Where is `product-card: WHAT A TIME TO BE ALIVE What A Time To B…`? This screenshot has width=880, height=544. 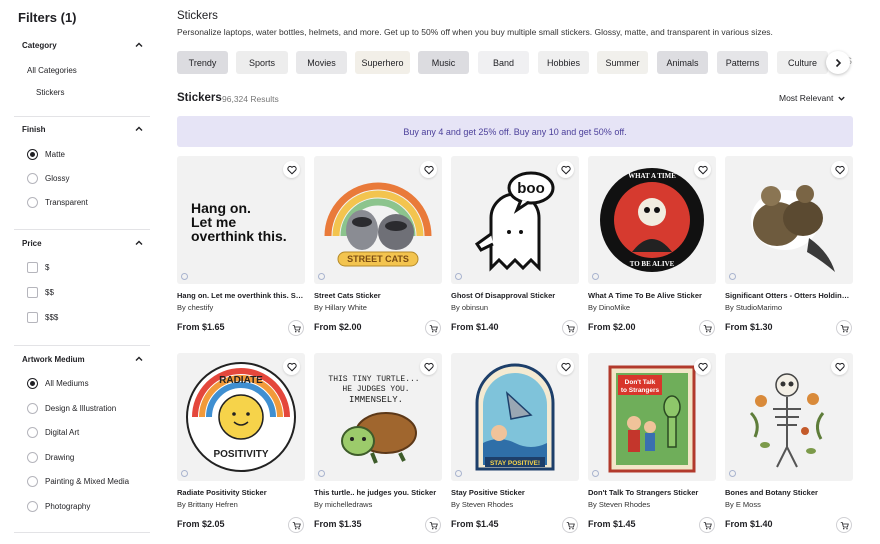
product-card: WHAT A TIME TO BE ALIVE What A Time To B… is located at coordinates (652, 246).